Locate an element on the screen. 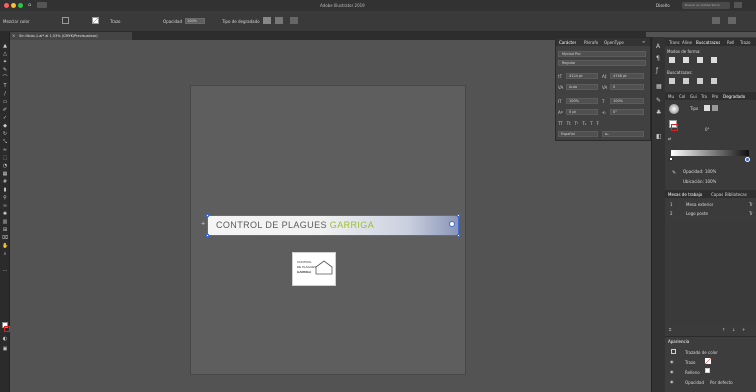  magic-wand-tool-icon: ✦ is located at coordinates (5, 62).